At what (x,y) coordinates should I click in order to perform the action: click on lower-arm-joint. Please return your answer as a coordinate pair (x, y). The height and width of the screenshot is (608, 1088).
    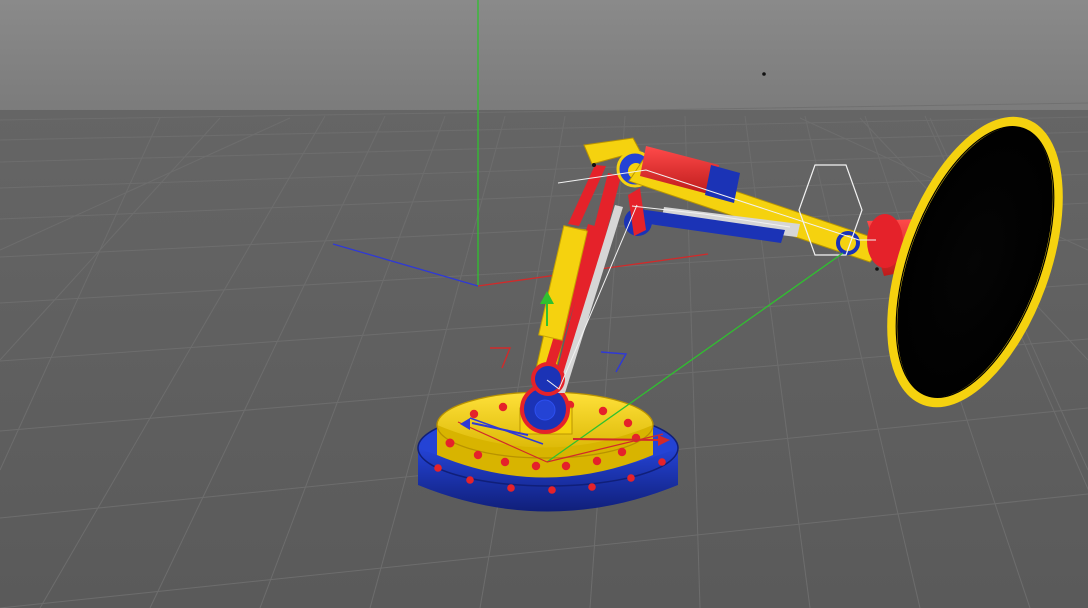
    Looking at the image, I should click on (548, 379).